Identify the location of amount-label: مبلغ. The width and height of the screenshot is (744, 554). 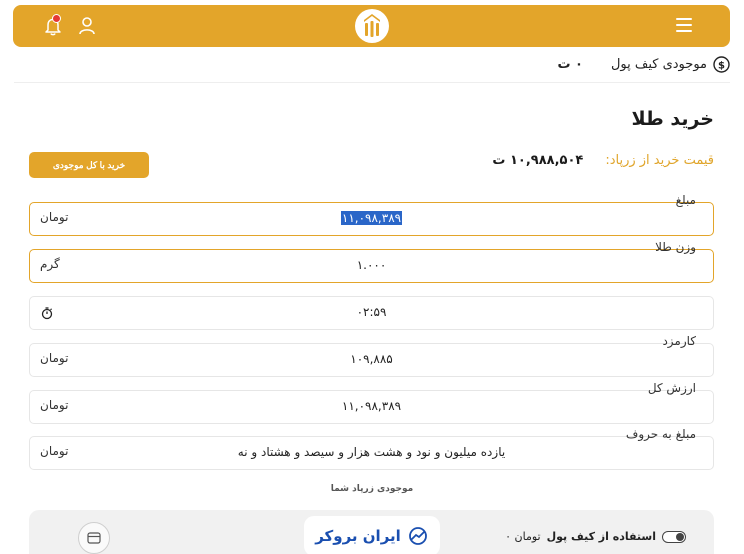
(685, 200).